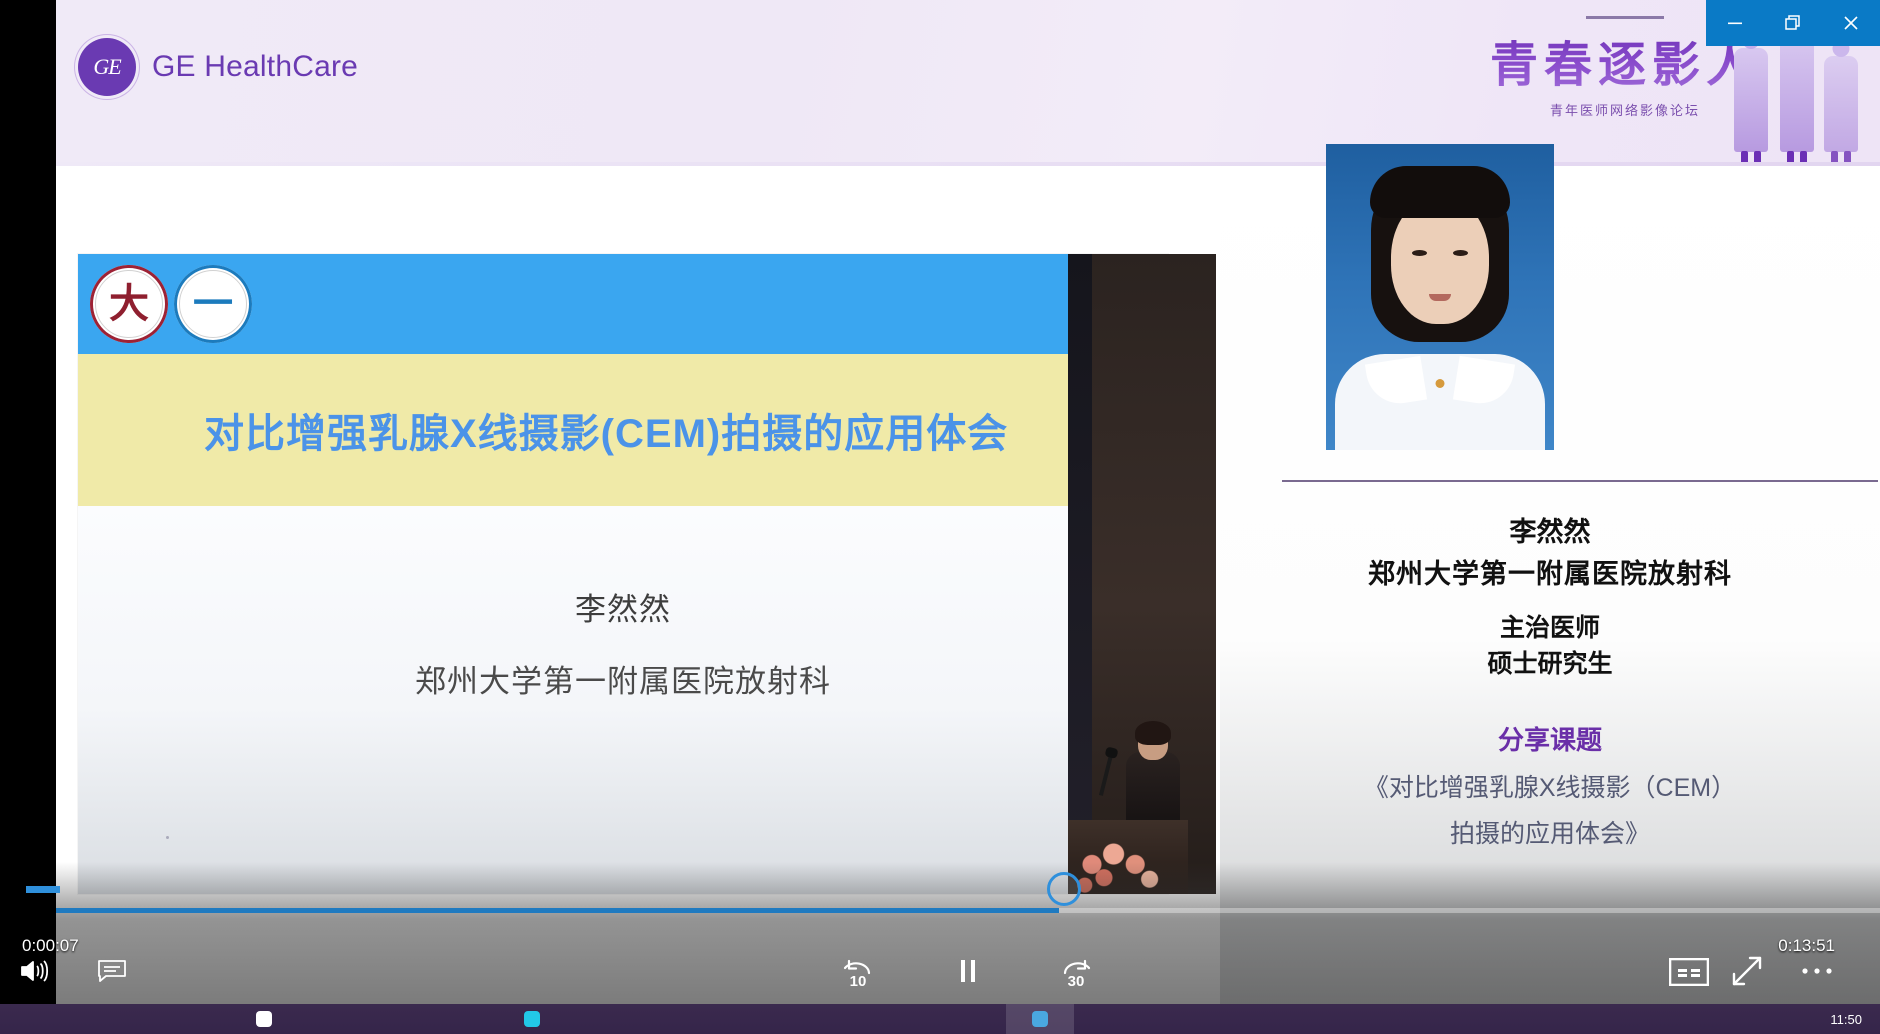  Describe the element at coordinates (1106, 775) in the screenshot. I see `microphone-icon` at that location.